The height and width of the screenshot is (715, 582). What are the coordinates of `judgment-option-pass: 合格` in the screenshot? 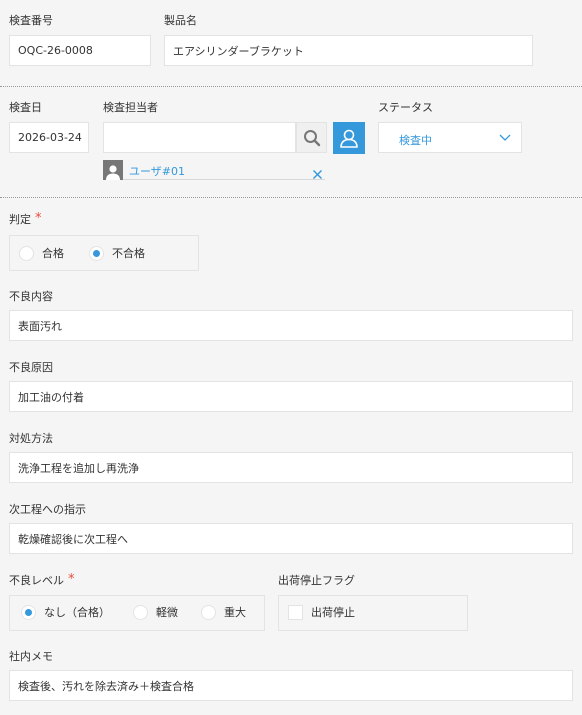 It's located at (41, 253).